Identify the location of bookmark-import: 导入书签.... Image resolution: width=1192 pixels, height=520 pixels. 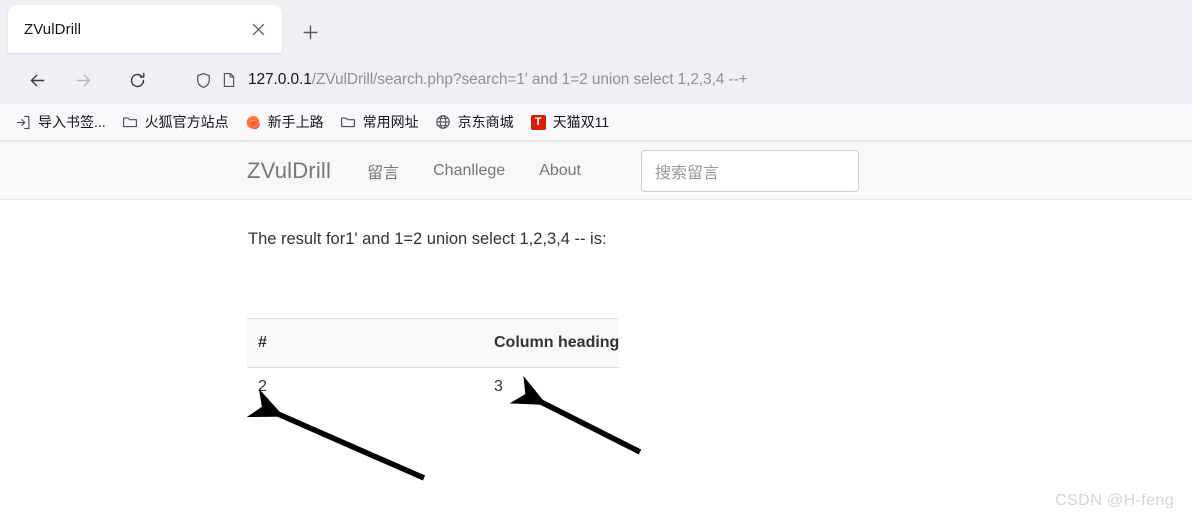
(60, 122).